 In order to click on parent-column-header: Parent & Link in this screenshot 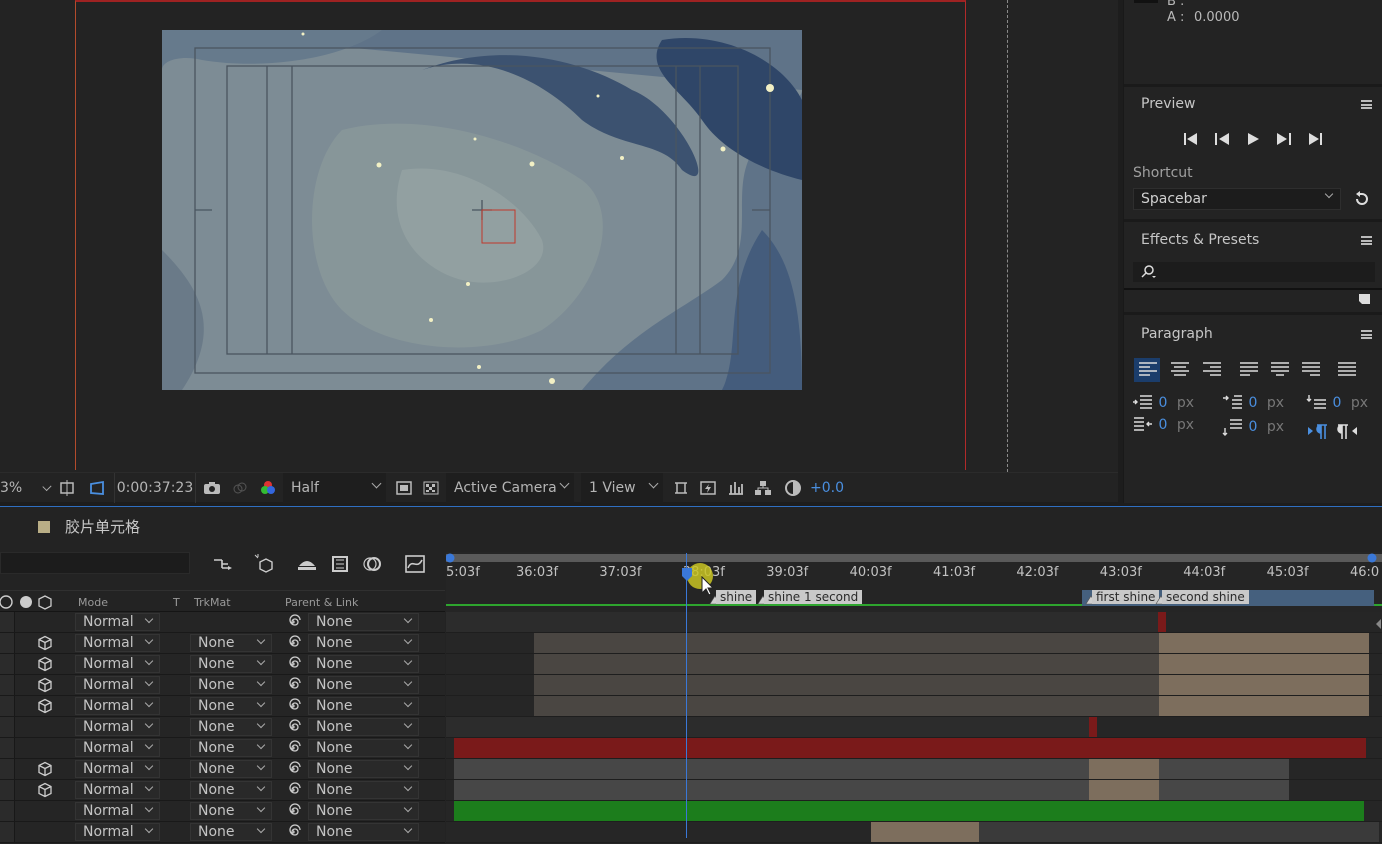, I will do `click(321, 602)`.